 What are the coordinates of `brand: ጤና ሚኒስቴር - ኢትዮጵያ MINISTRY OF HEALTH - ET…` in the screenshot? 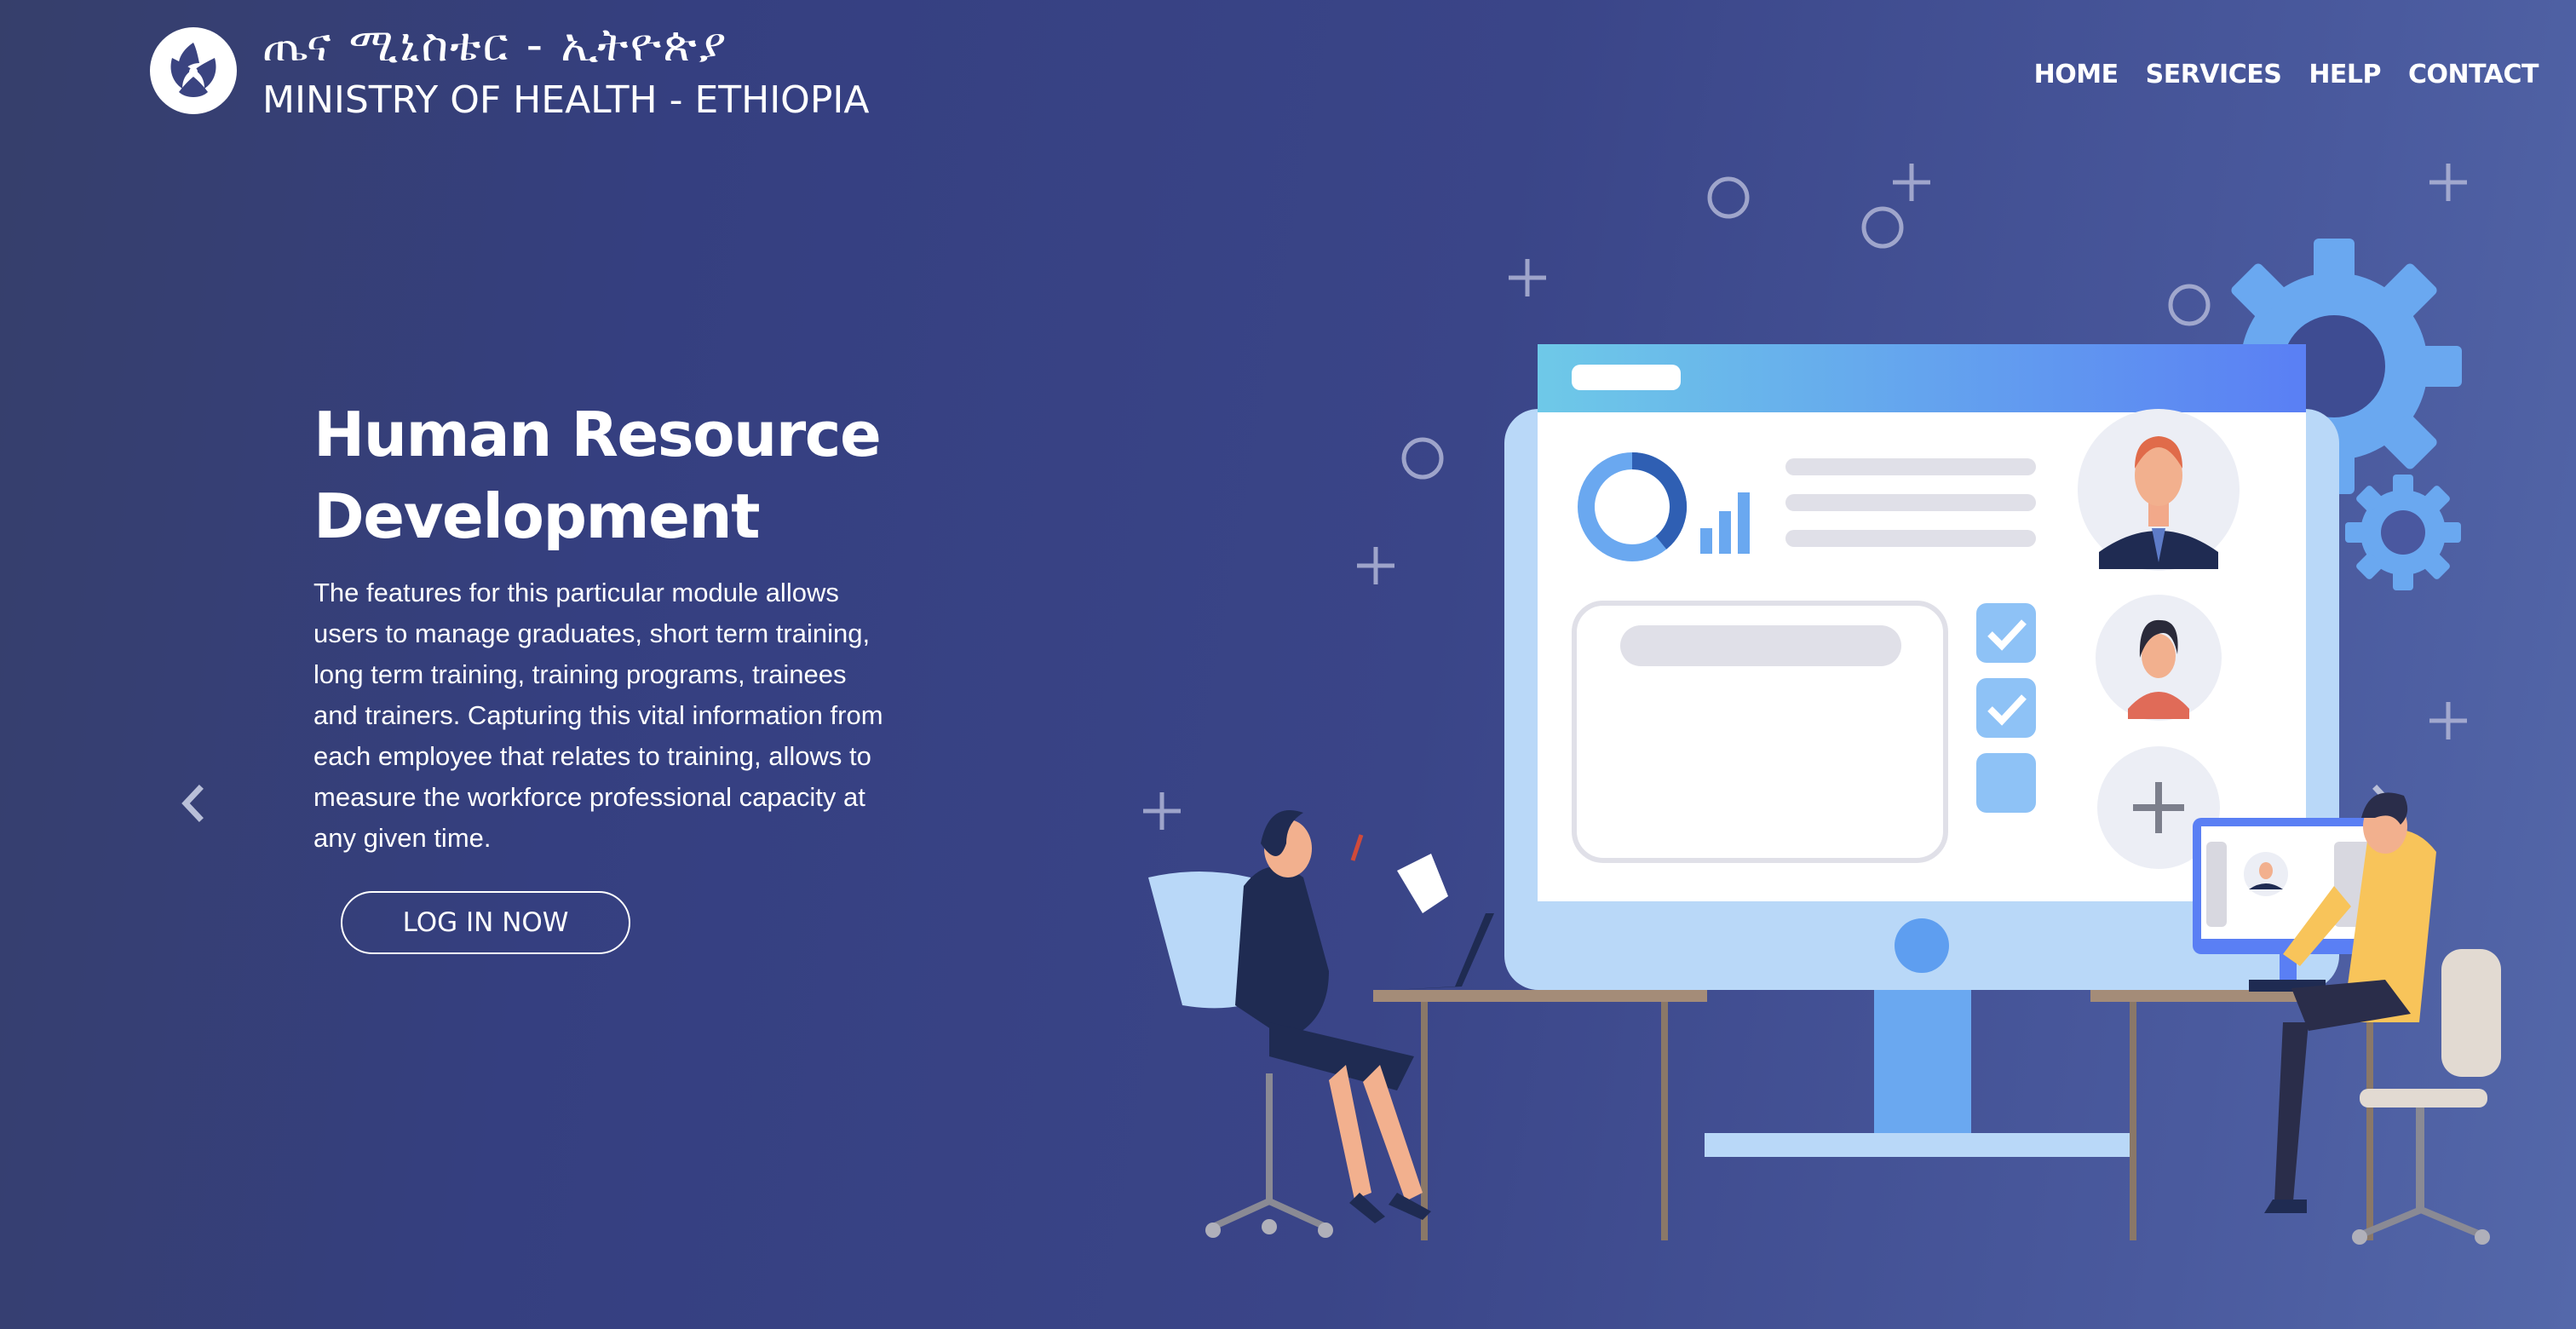 It's located at (510, 70).